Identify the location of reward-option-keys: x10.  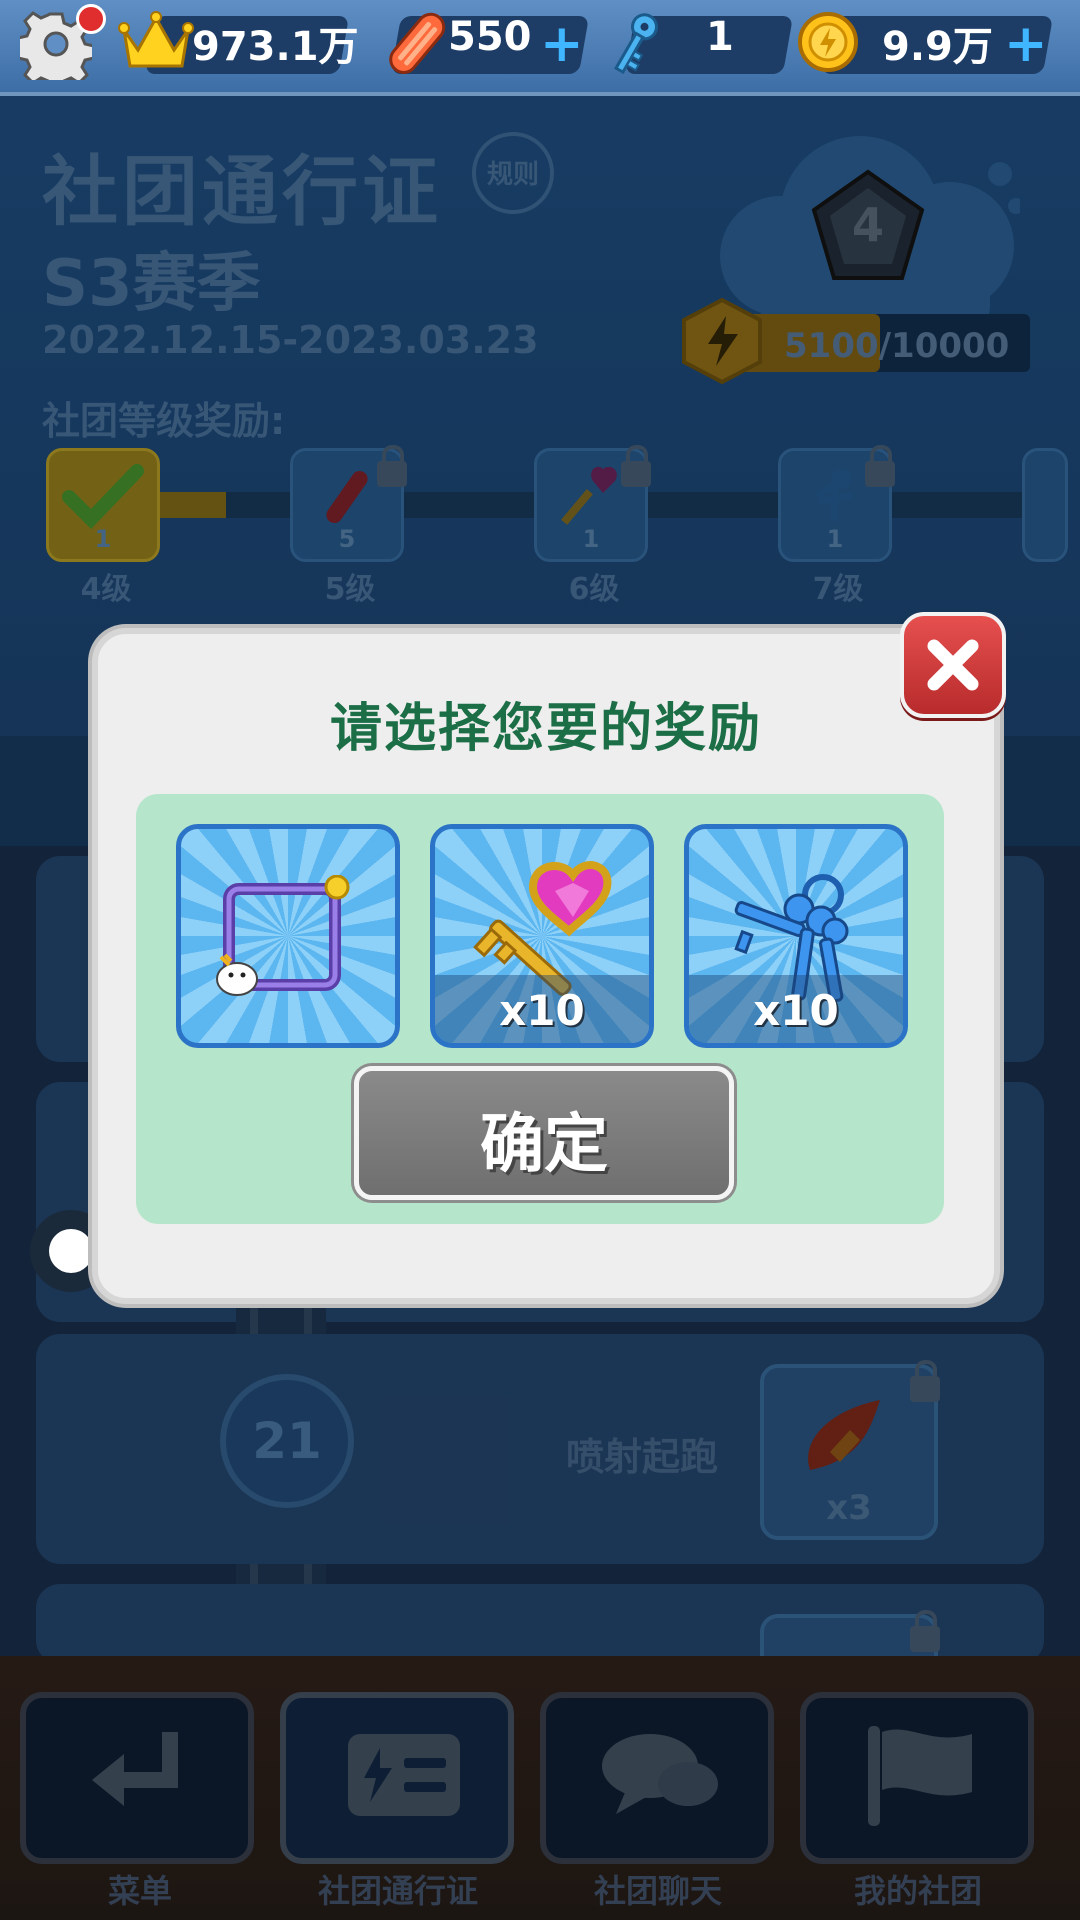
(796, 936).